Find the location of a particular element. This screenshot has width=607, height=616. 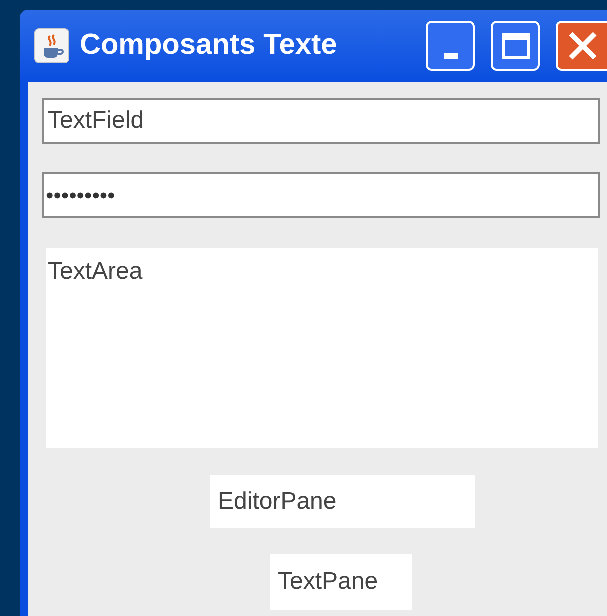

minimize-button is located at coordinates (450, 46).